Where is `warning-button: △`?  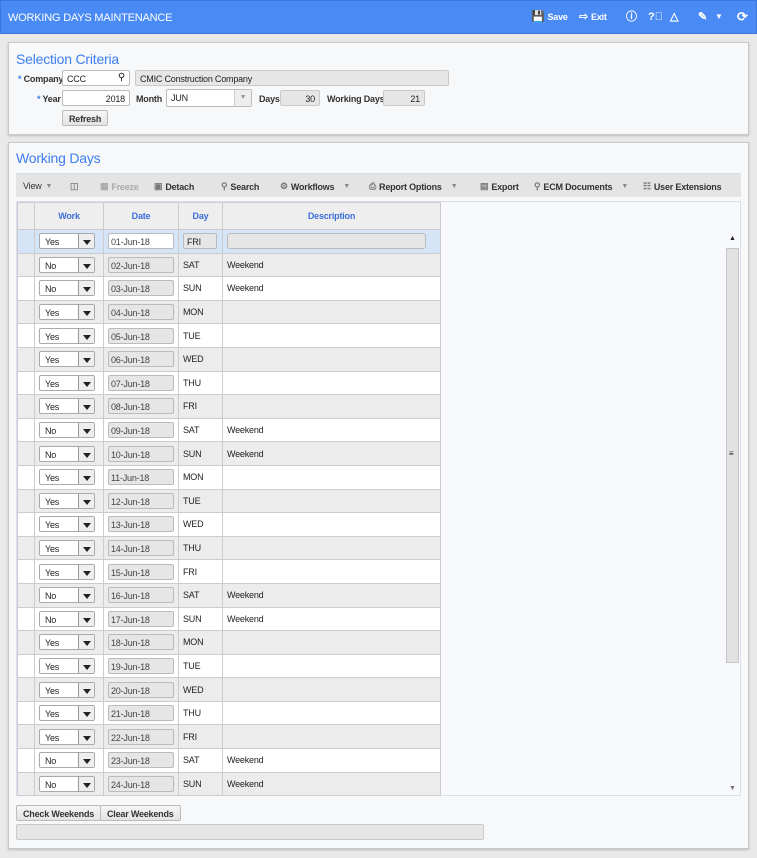 warning-button: △ is located at coordinates (674, 17).